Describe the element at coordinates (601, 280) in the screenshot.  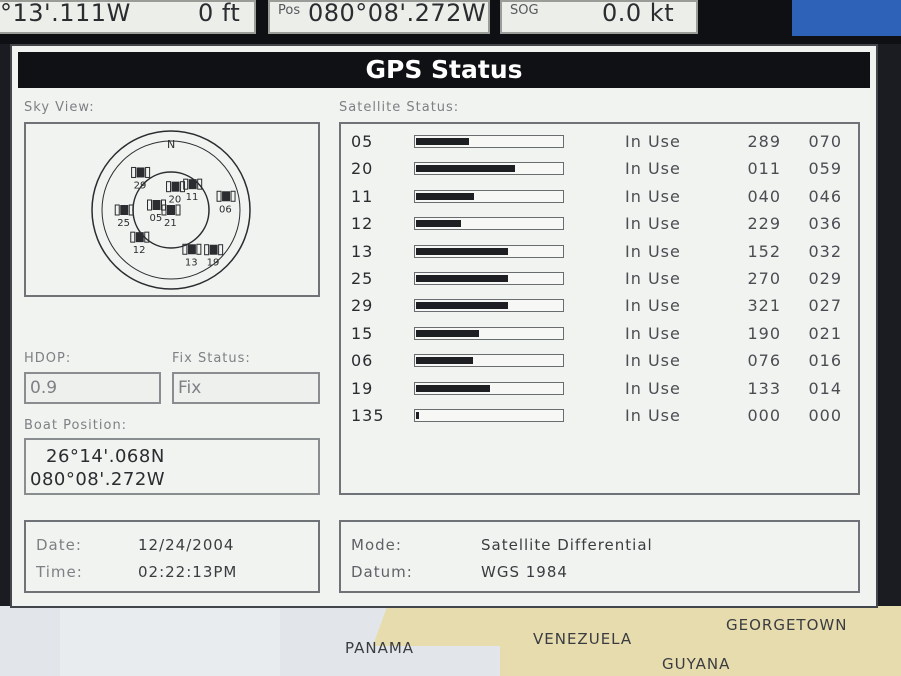
I see `satellite-row: 25 In Use 270 029` at that location.